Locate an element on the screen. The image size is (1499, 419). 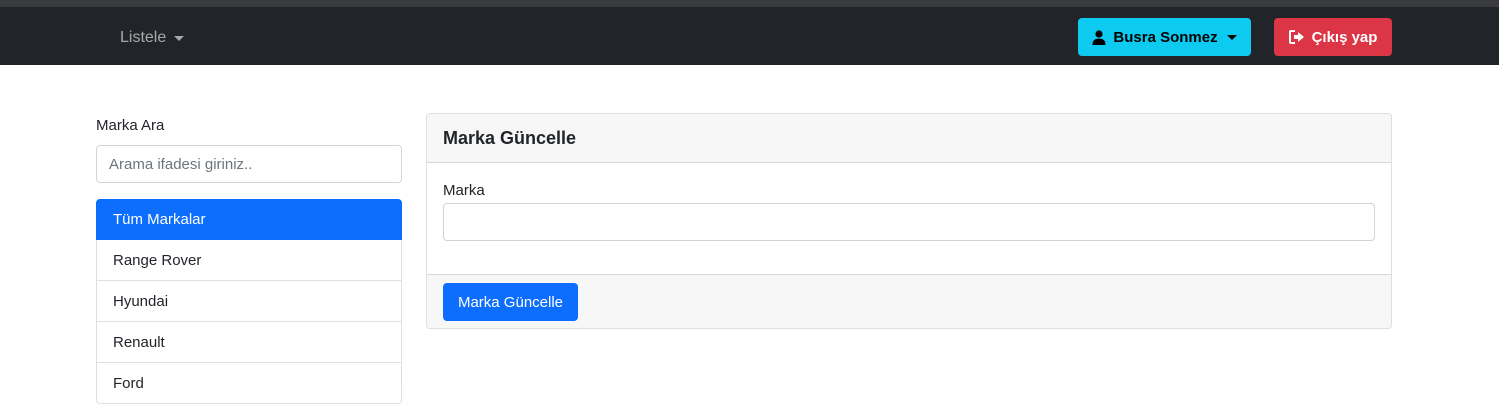
brand-field-label: Marka is located at coordinates (464, 190).